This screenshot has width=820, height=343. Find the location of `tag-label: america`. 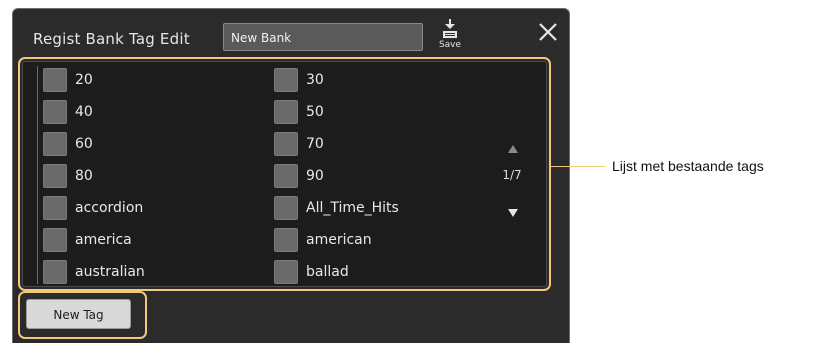

tag-label: america is located at coordinates (103, 240).